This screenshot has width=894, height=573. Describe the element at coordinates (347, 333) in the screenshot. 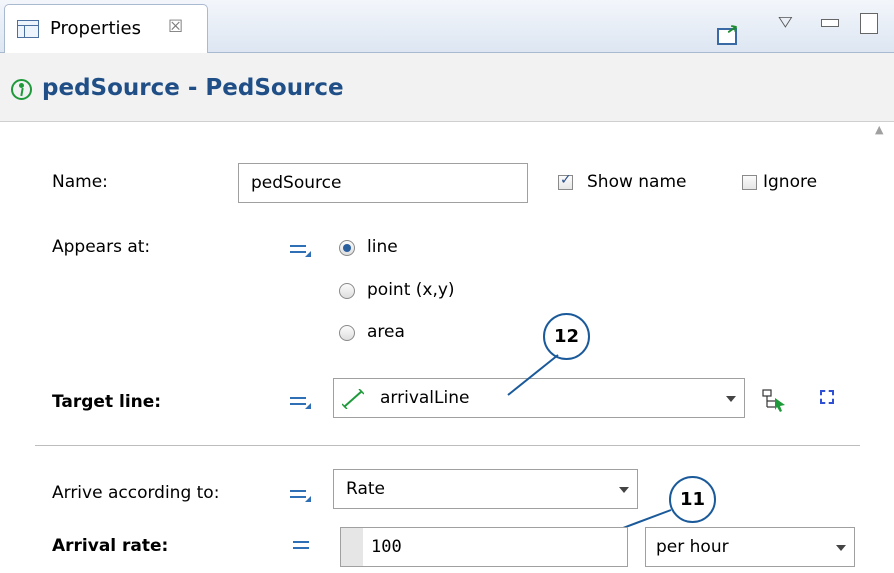

I see `radio-area` at that location.